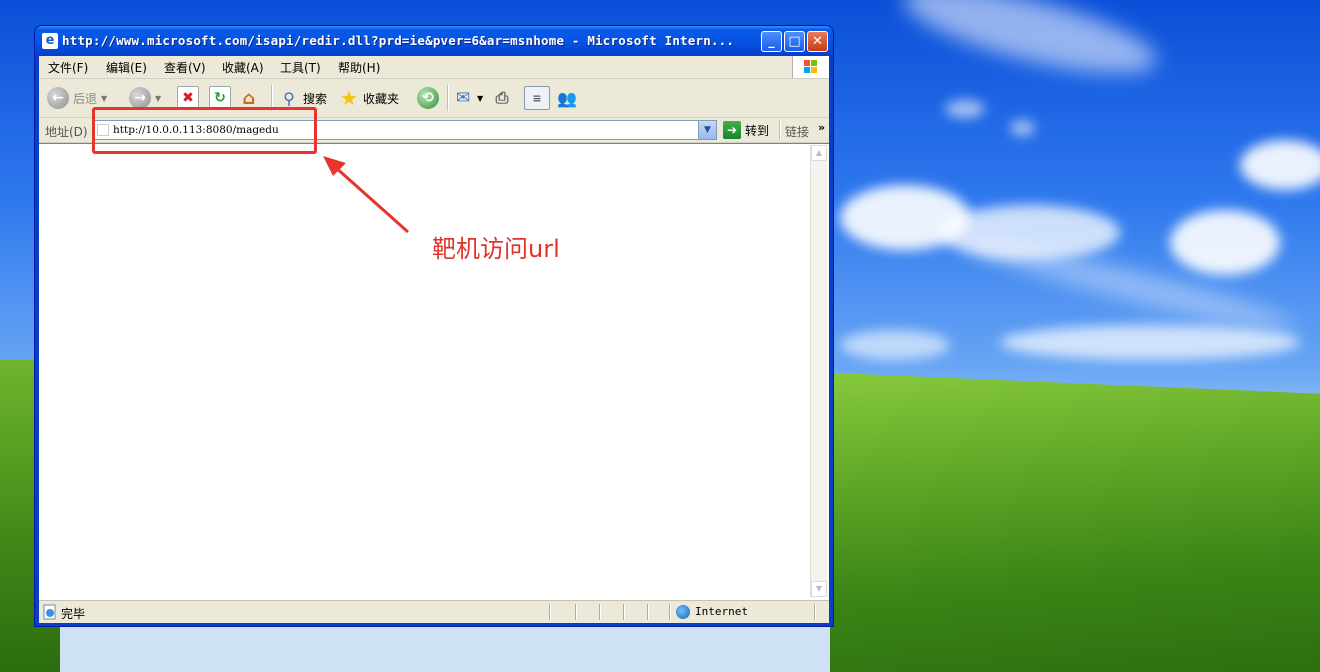 The image size is (1320, 672). Describe the element at coordinates (366, 195) in the screenshot. I see `annotation-arrow` at that location.